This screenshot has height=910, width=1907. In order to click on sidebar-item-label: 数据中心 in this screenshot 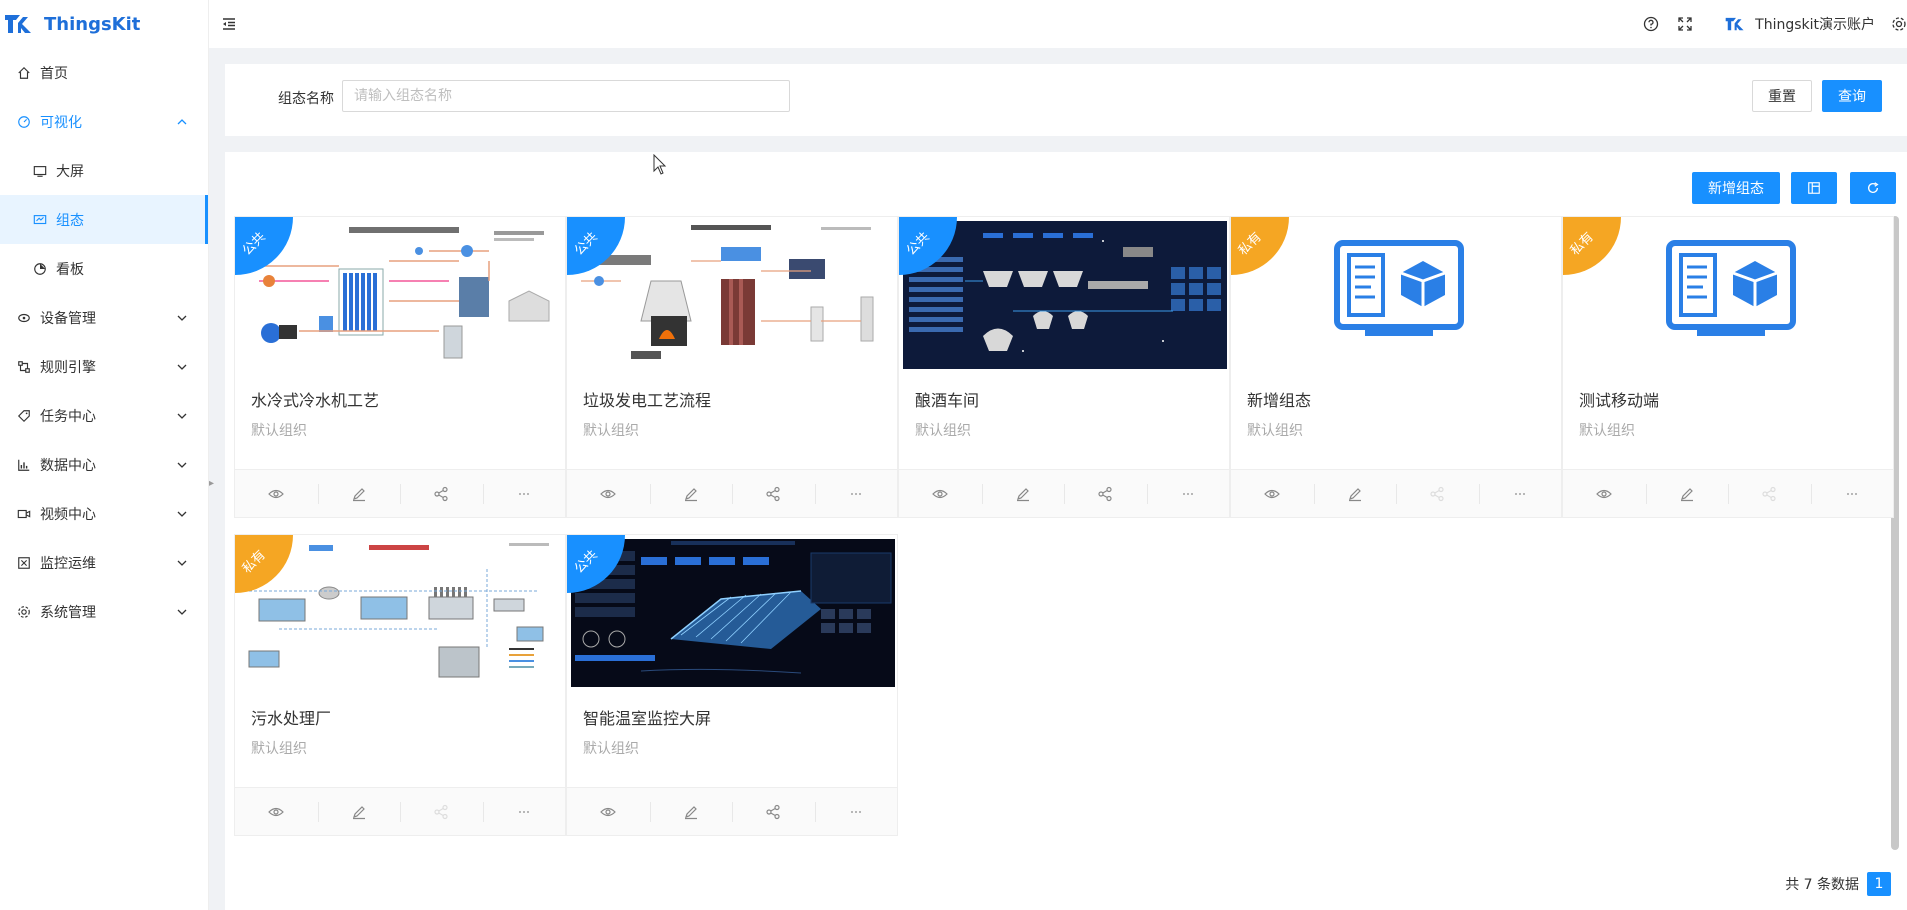, I will do `click(68, 465)`.